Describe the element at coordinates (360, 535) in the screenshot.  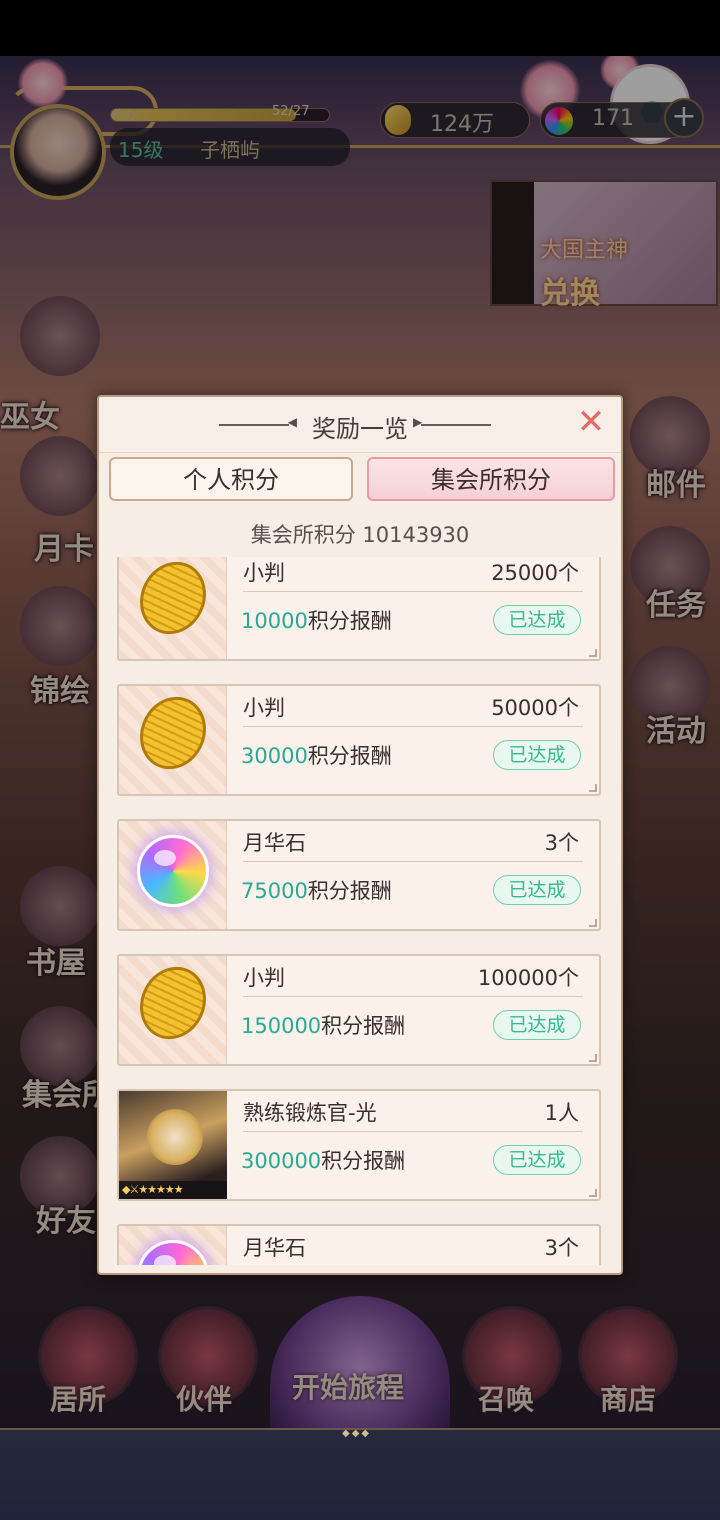
I see `guild-score-total: 集会所积分 10143930` at that location.